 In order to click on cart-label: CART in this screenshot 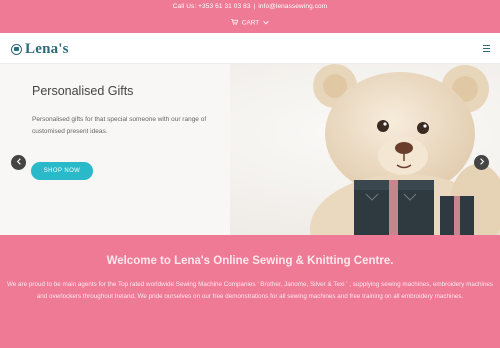, I will do `click(250, 23)`.